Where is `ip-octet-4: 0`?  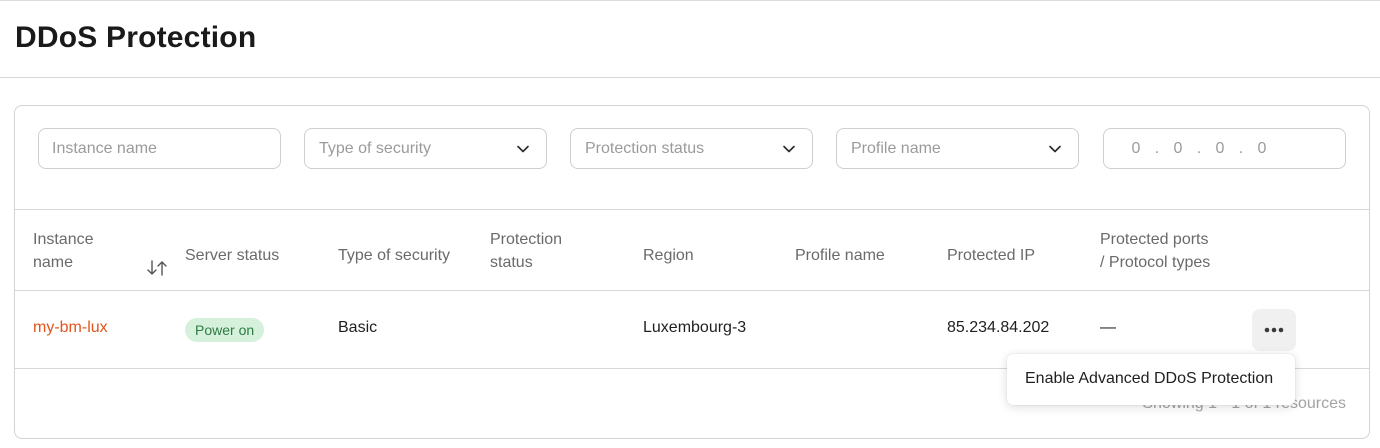 ip-octet-4: 0 is located at coordinates (1262, 149).